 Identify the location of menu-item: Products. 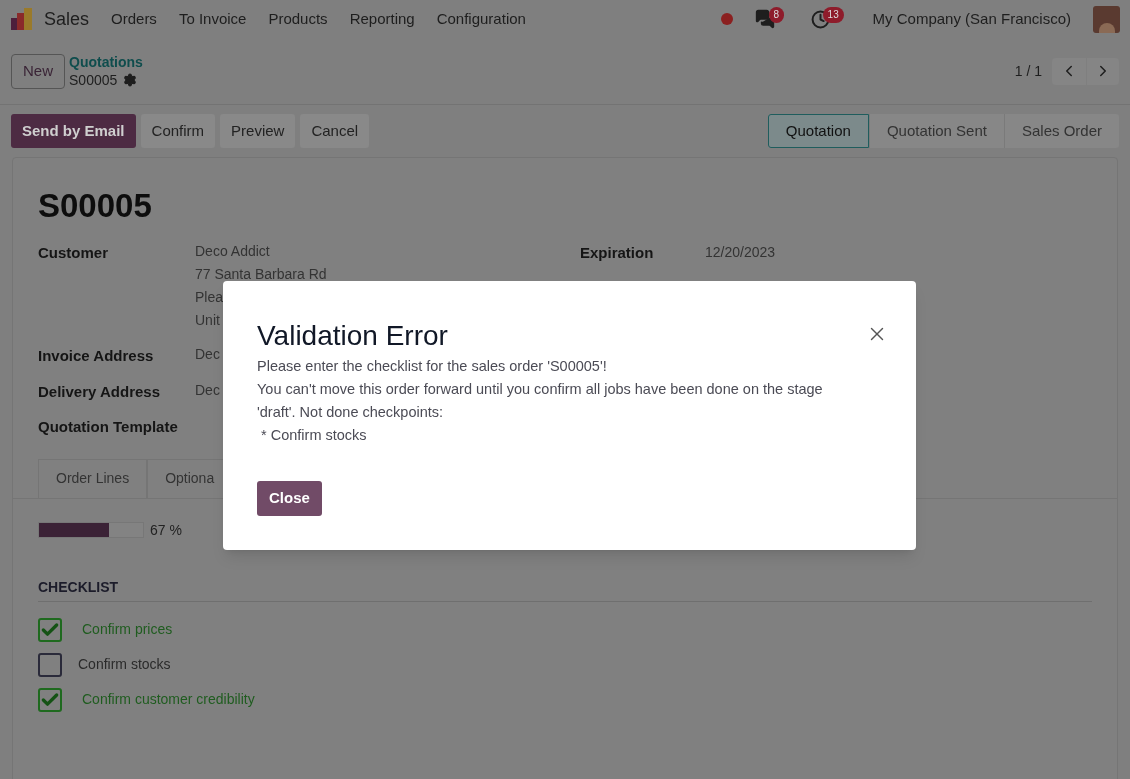
(298, 19).